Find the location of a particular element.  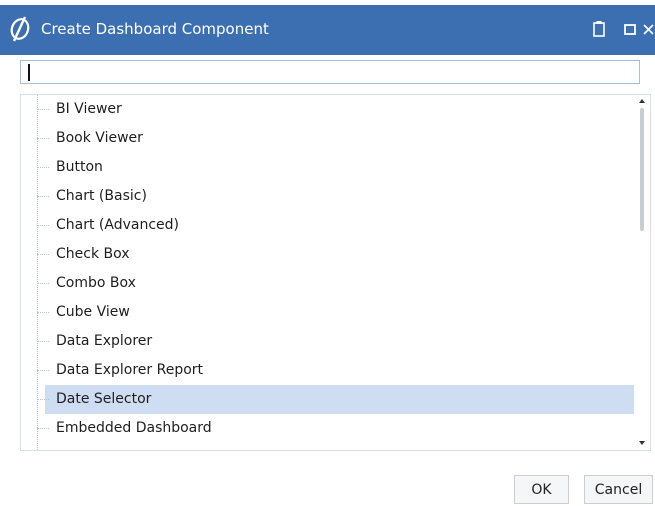

list-item-label: Check Box is located at coordinates (93, 254).